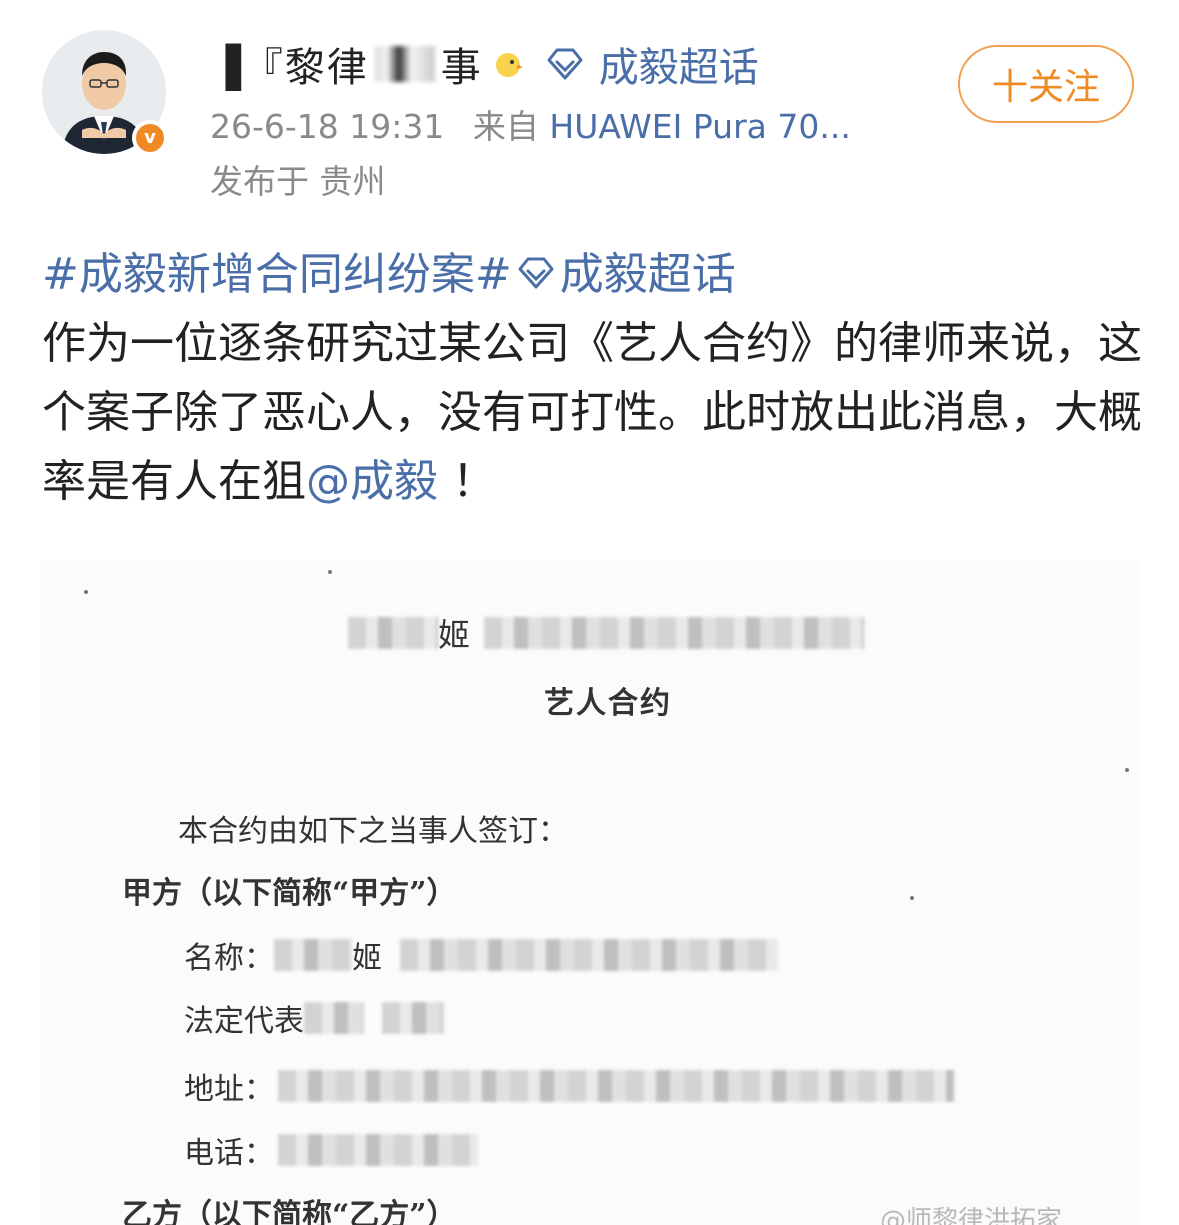 Image resolution: width=1179 pixels, height=1225 pixels. What do you see at coordinates (372, 481) in the screenshot?
I see `mention-link: @成毅` at bounding box center [372, 481].